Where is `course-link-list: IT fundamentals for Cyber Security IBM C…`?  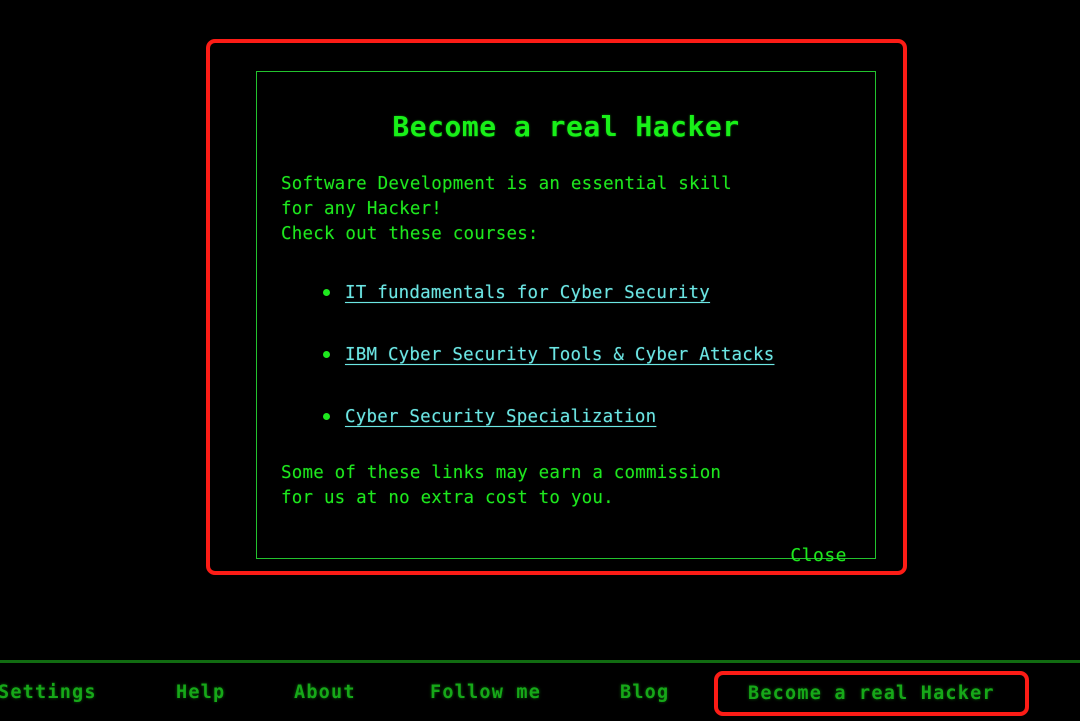 course-link-list: IT fundamentals for Cyber Security IBM C… is located at coordinates (566, 355).